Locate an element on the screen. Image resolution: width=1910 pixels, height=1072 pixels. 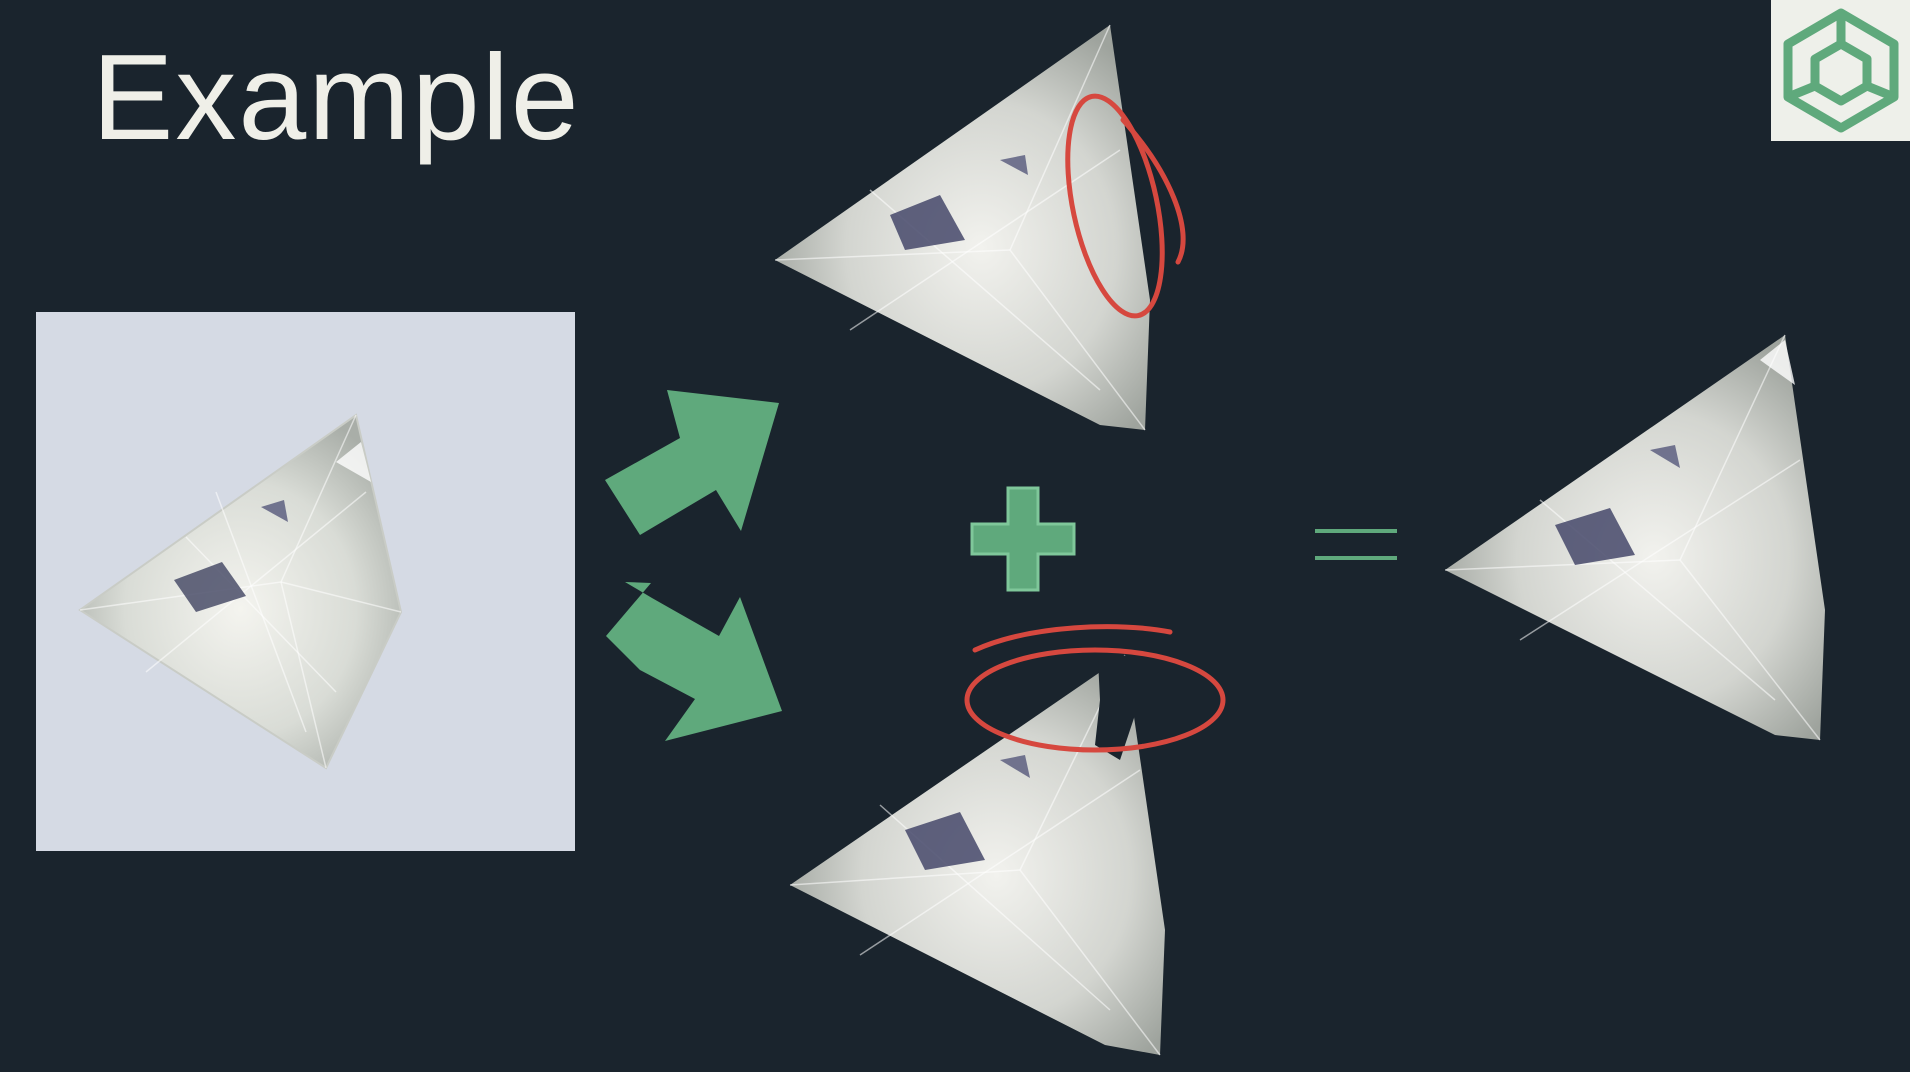
arrow-down-right-icon is located at coordinates (694, 661).